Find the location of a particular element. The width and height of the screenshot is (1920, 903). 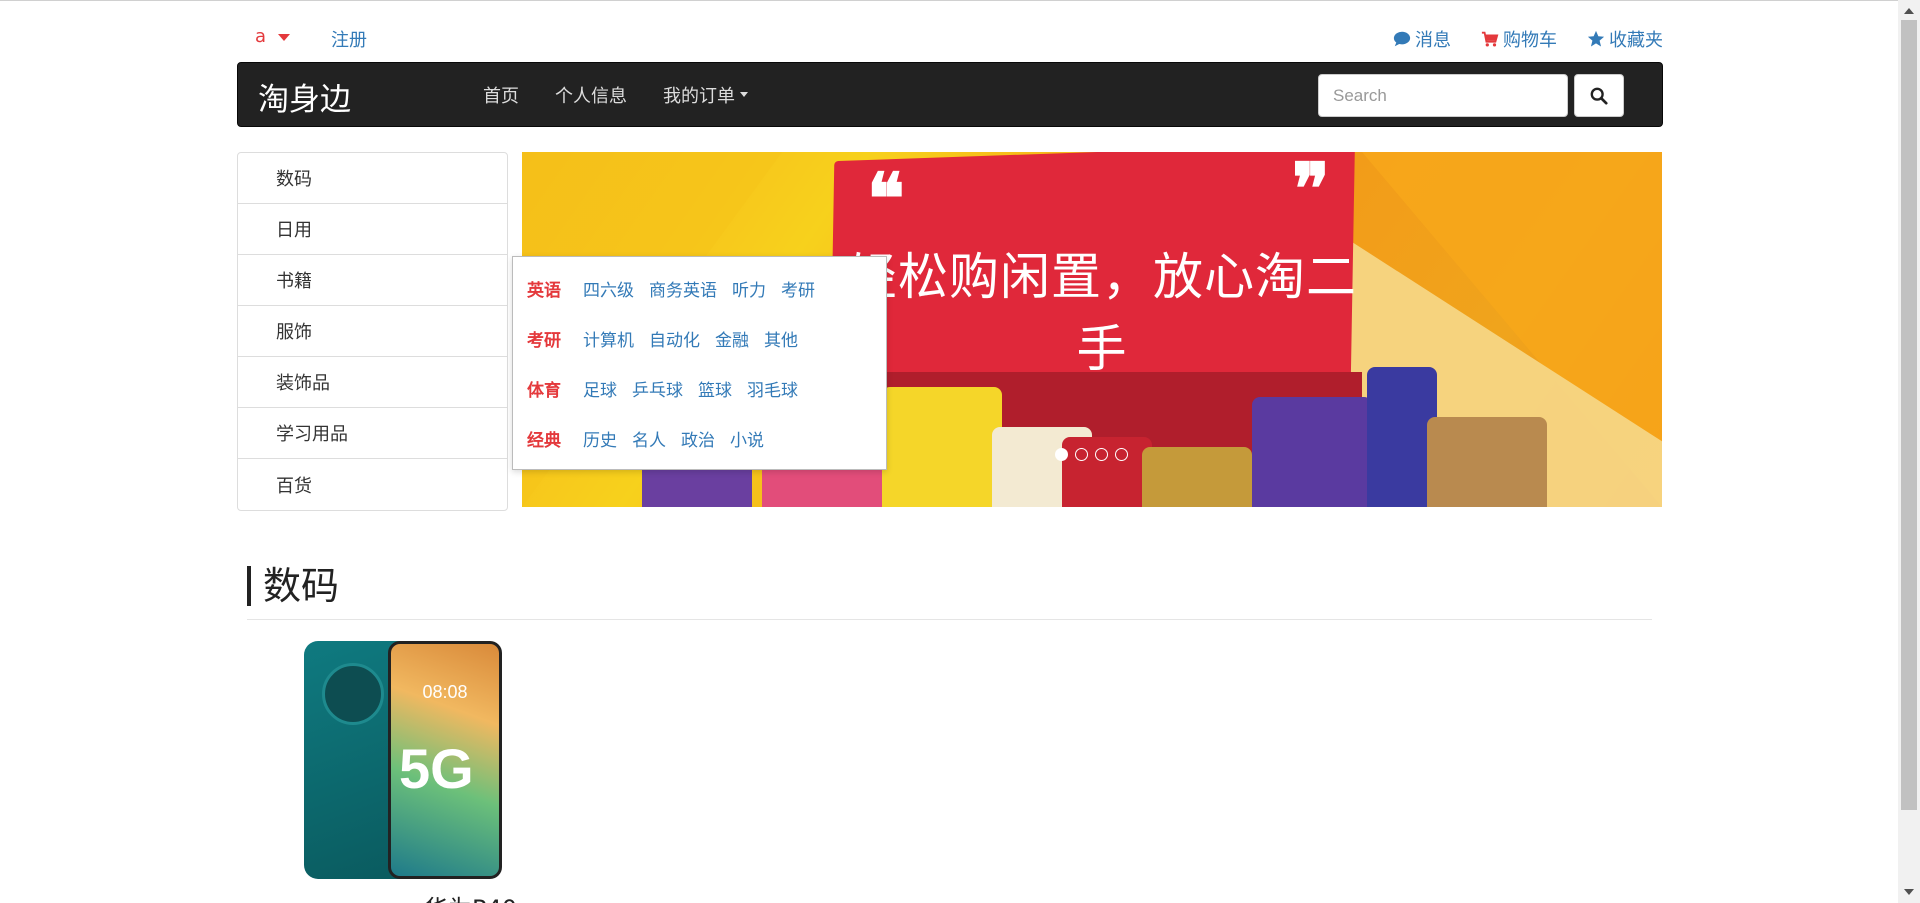

phone-screen-time: 08:08 is located at coordinates (445, 692).